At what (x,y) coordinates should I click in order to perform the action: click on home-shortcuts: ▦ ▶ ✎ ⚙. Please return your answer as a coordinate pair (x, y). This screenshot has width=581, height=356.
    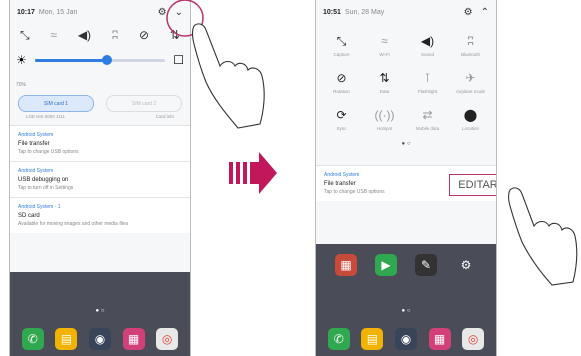
    Looking at the image, I should click on (406, 265).